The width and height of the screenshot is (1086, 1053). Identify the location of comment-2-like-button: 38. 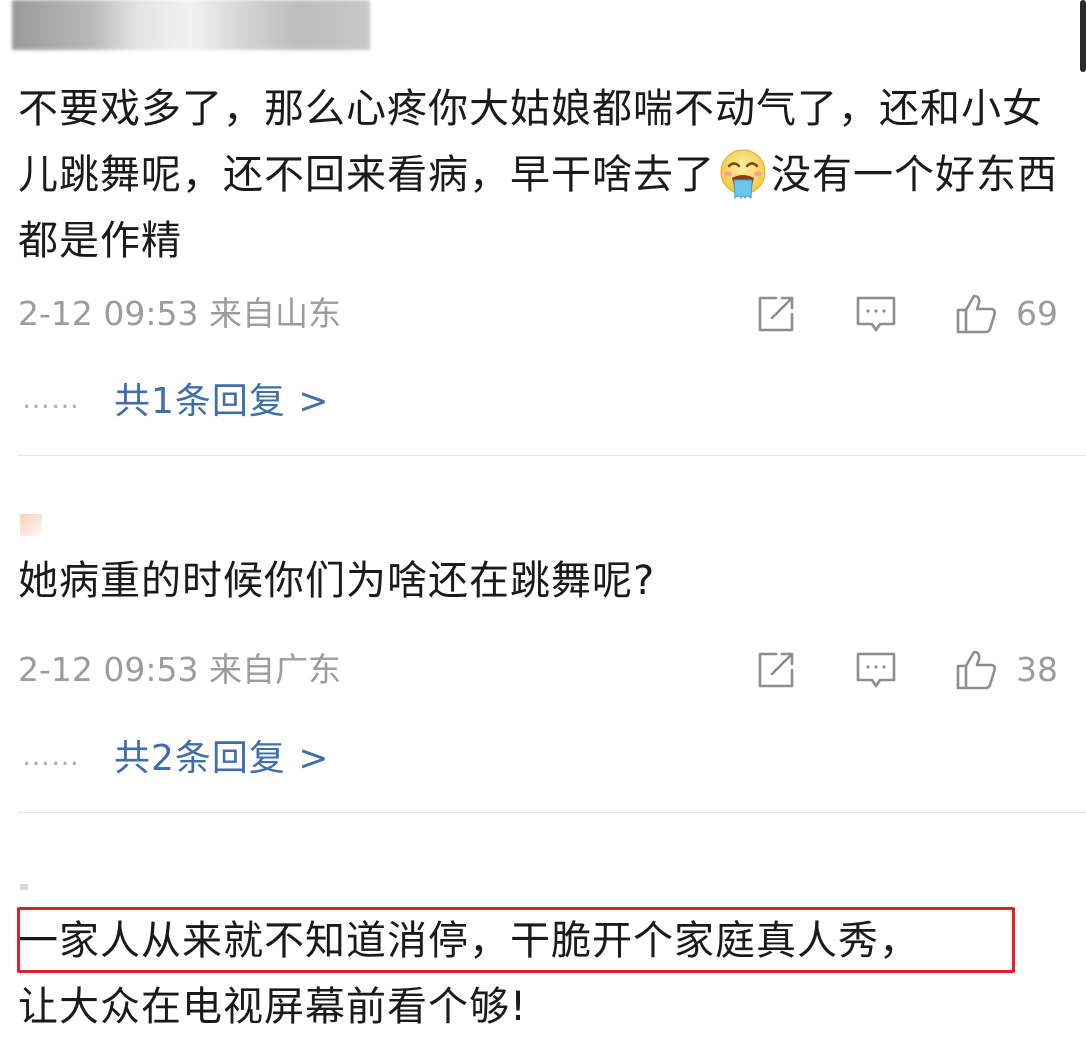
(1006, 670).